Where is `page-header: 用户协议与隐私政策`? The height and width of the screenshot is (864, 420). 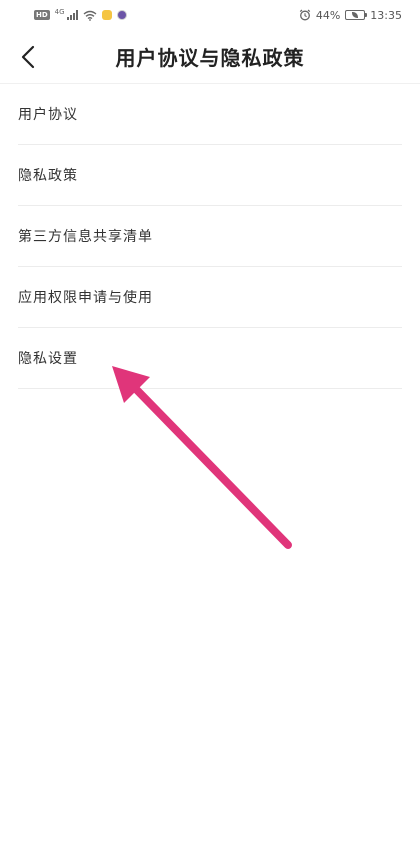 page-header: 用户协议与隐私政策 is located at coordinates (210, 57).